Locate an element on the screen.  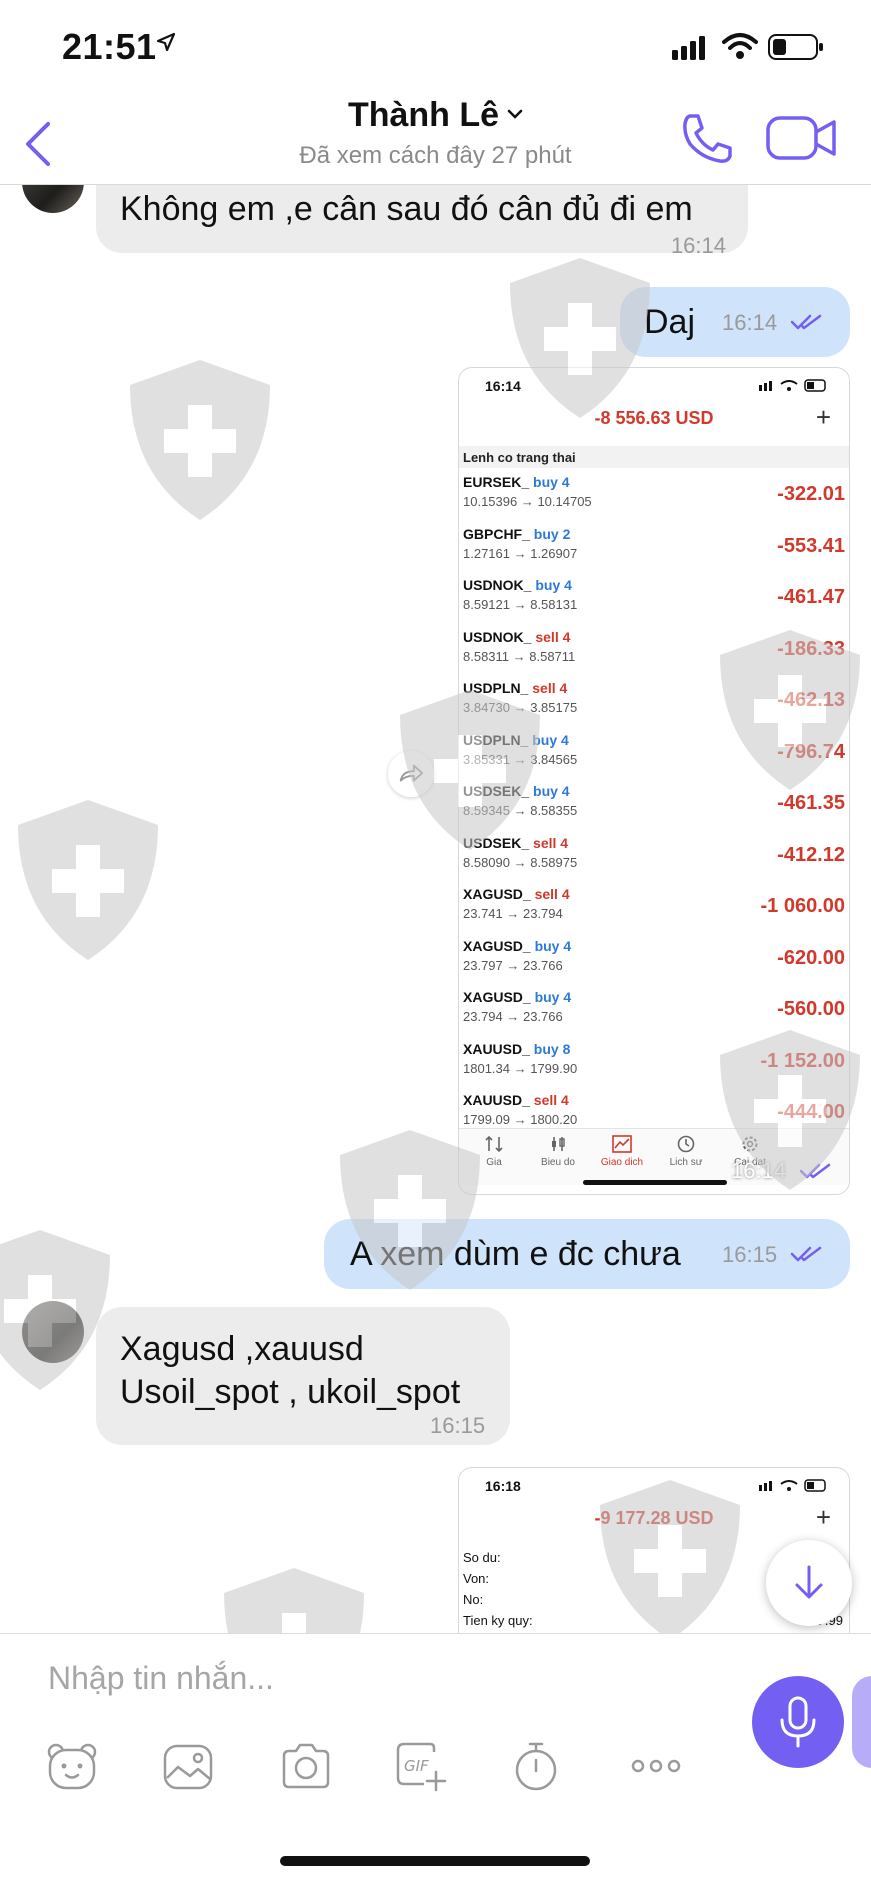
location-arrow-icon is located at coordinates (166, 42).